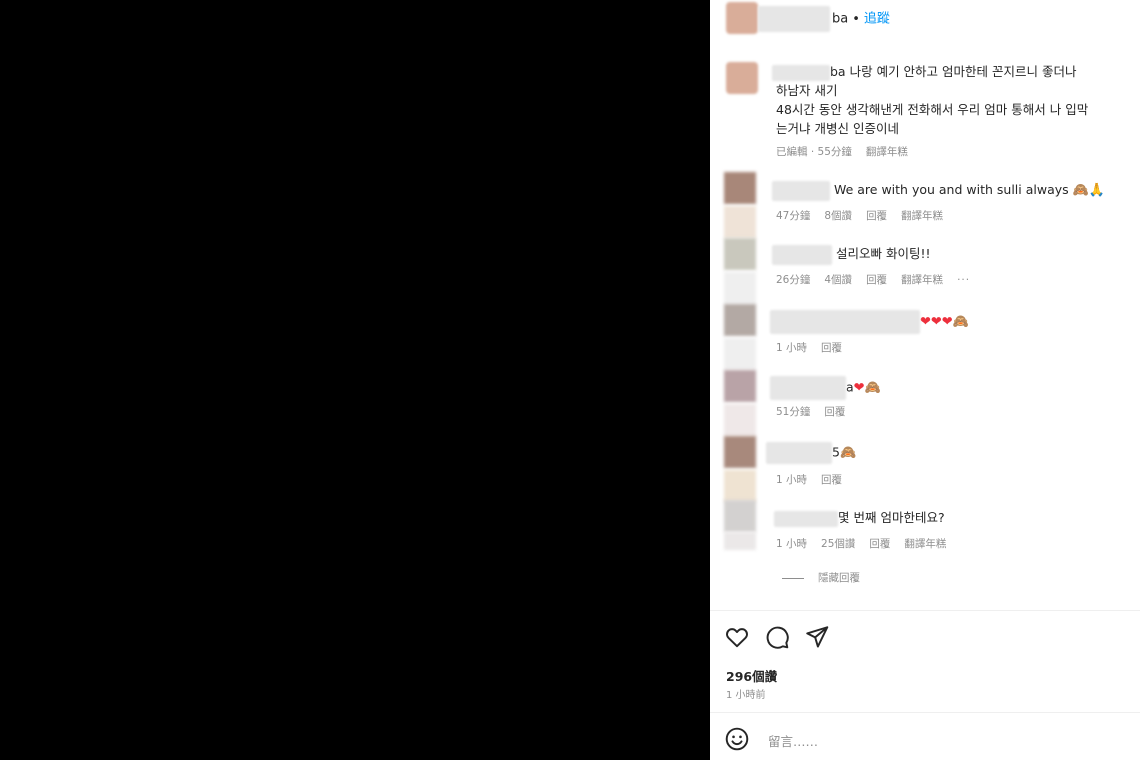 The height and width of the screenshot is (760, 1140). What do you see at coordinates (817, 411) in the screenshot?
I see `comment-meta: 51分鐘 回覆` at bounding box center [817, 411].